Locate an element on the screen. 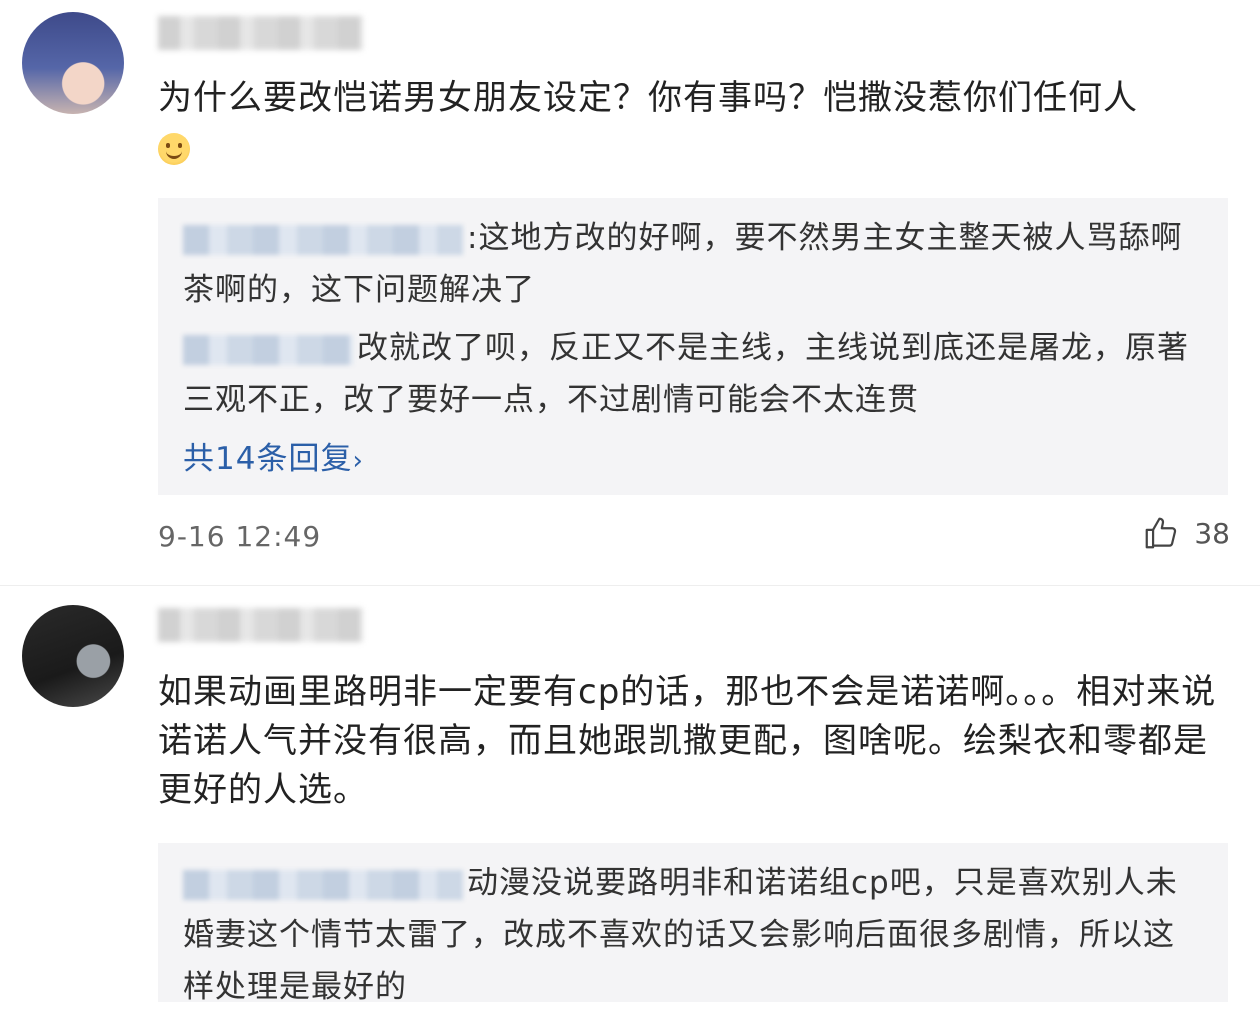 This screenshot has width=1260, height=1013. smile-emoji-icon is located at coordinates (174, 148).